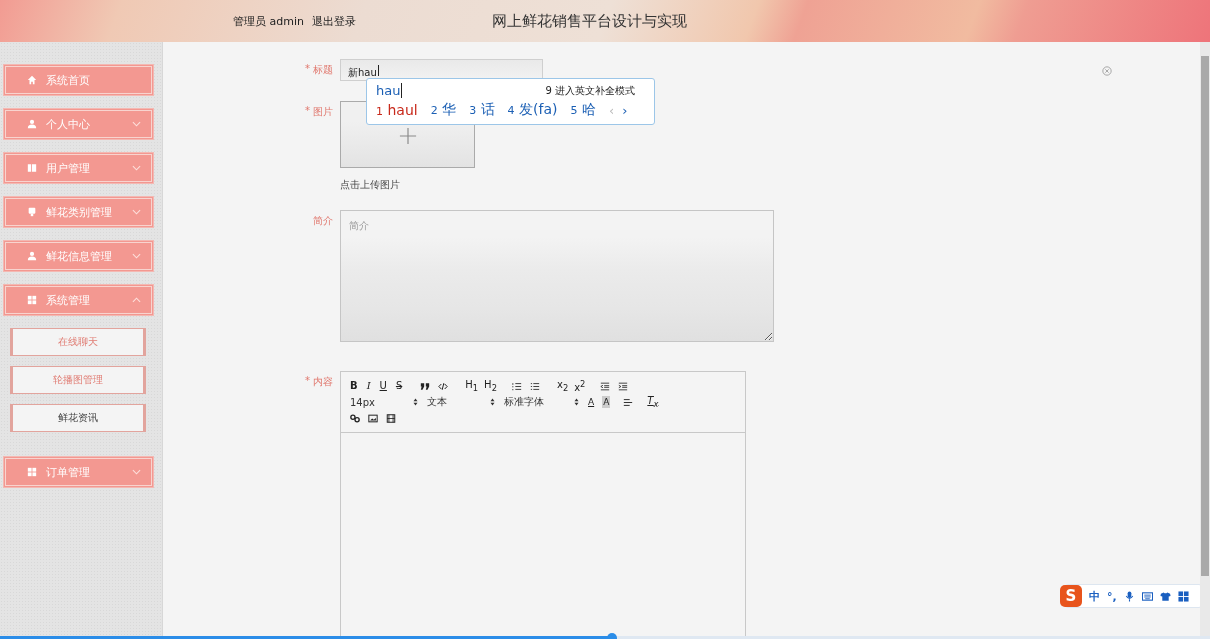 Image resolution: width=1210 pixels, height=639 pixels. What do you see at coordinates (490, 386) in the screenshot?
I see `heading-button: H$_{2}$` at bounding box center [490, 386].